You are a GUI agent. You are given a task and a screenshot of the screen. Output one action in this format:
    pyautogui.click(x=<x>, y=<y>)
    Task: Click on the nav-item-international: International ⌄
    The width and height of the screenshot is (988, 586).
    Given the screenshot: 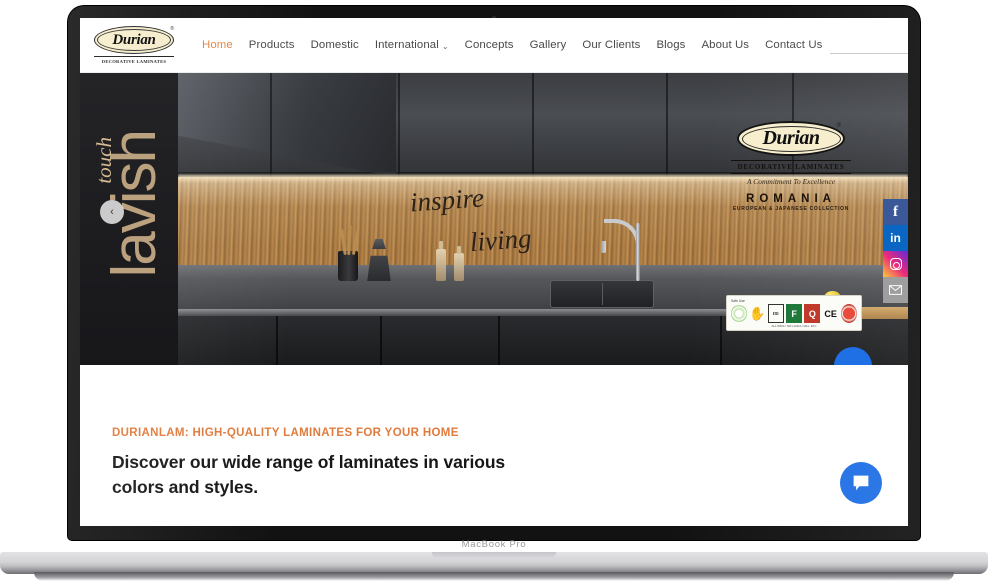 What is the action you would take?
    pyautogui.click(x=412, y=45)
    